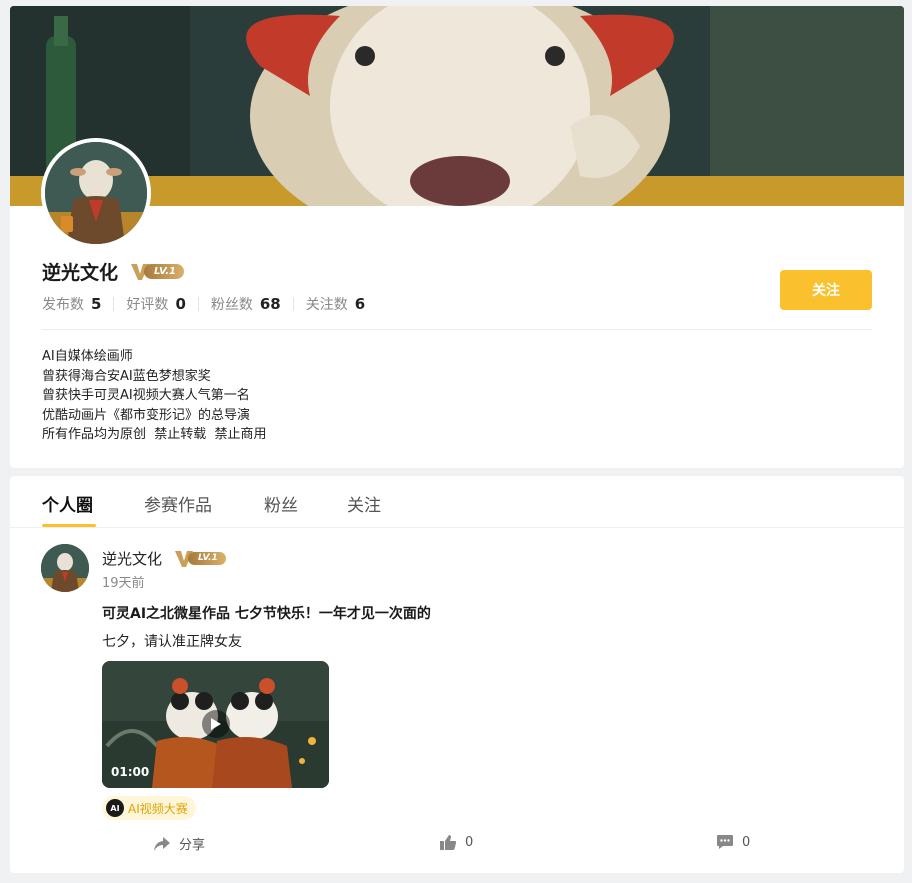  Describe the element at coordinates (725, 842) in the screenshot. I see `comment-icon` at that location.